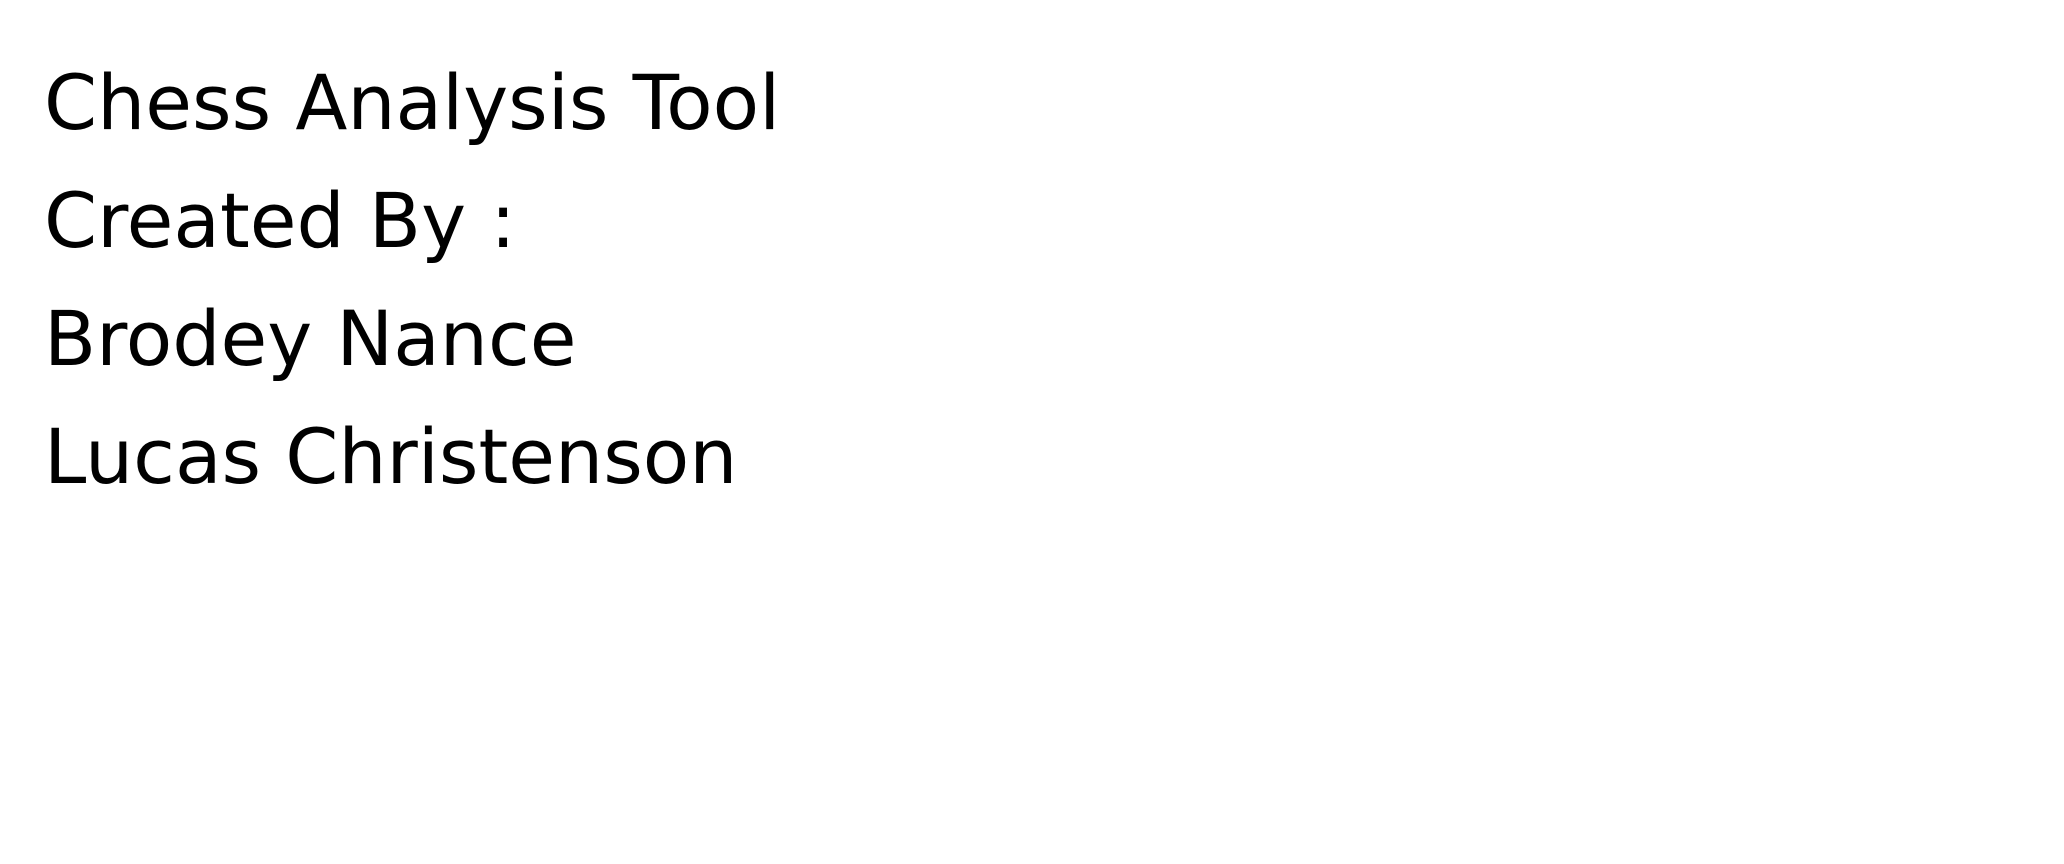  Describe the element at coordinates (391, 456) in the screenshot. I see `author-name: Lucas Christenson` at that location.